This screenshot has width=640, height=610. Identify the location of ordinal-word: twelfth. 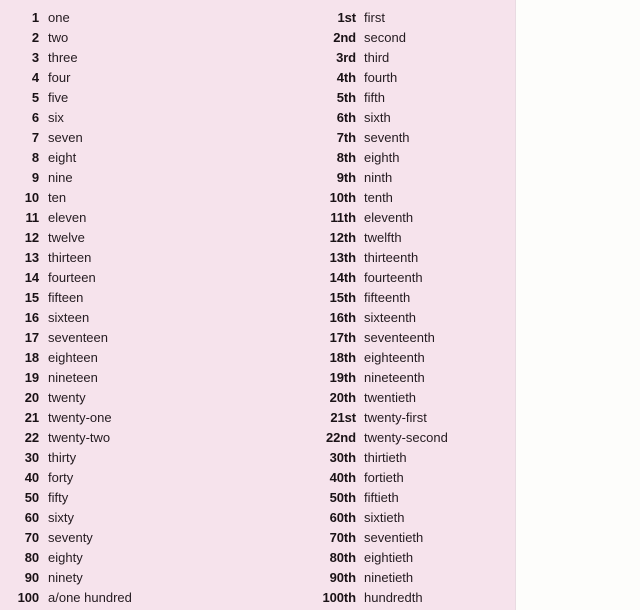
(383, 237).